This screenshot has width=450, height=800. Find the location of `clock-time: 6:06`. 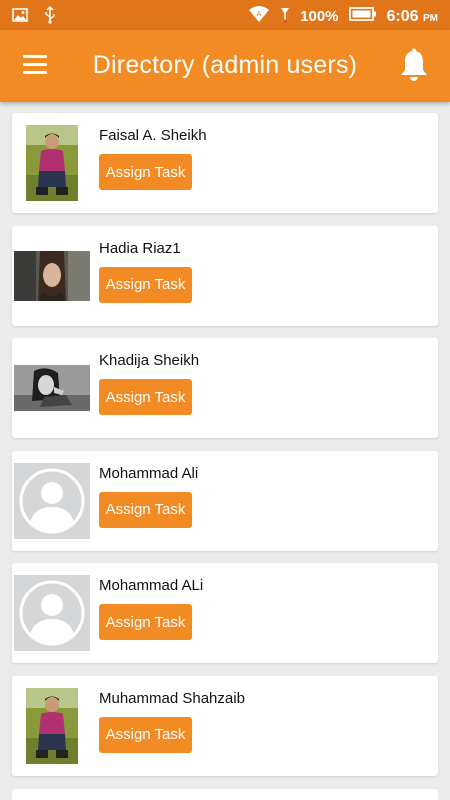

clock-time: 6:06 is located at coordinates (402, 16).